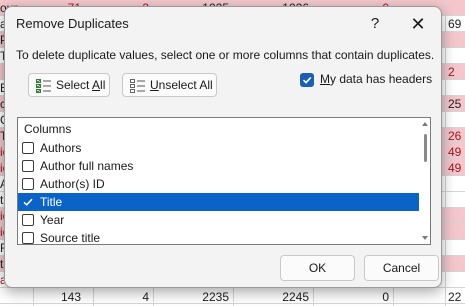  Describe the element at coordinates (191, 297) in the screenshot. I see `sheet-cell: 2235` at that location.